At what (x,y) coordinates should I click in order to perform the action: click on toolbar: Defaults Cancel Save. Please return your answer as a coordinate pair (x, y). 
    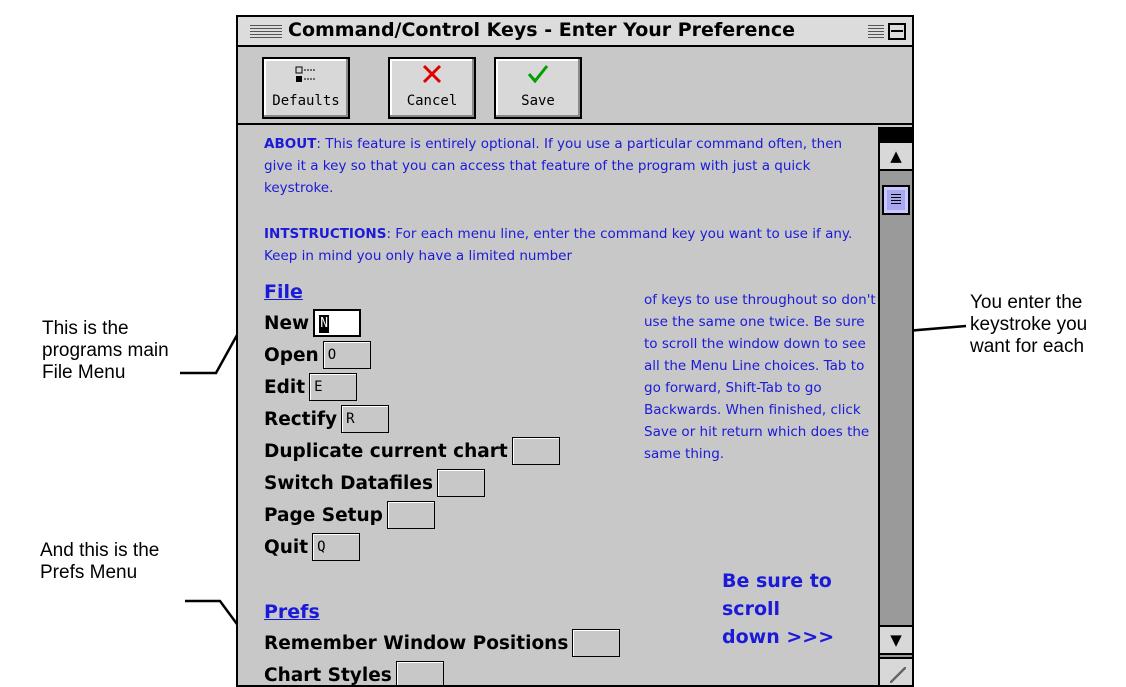
    Looking at the image, I should click on (575, 87).